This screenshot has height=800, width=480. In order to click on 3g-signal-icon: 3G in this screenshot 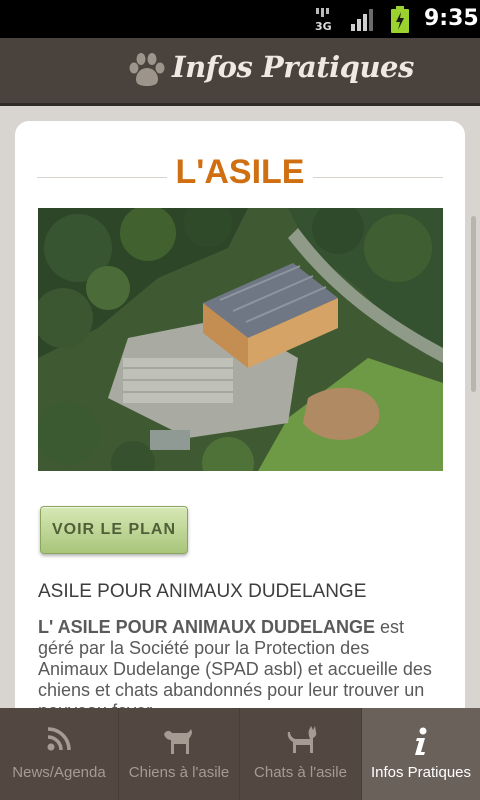, I will do `click(323, 20)`.